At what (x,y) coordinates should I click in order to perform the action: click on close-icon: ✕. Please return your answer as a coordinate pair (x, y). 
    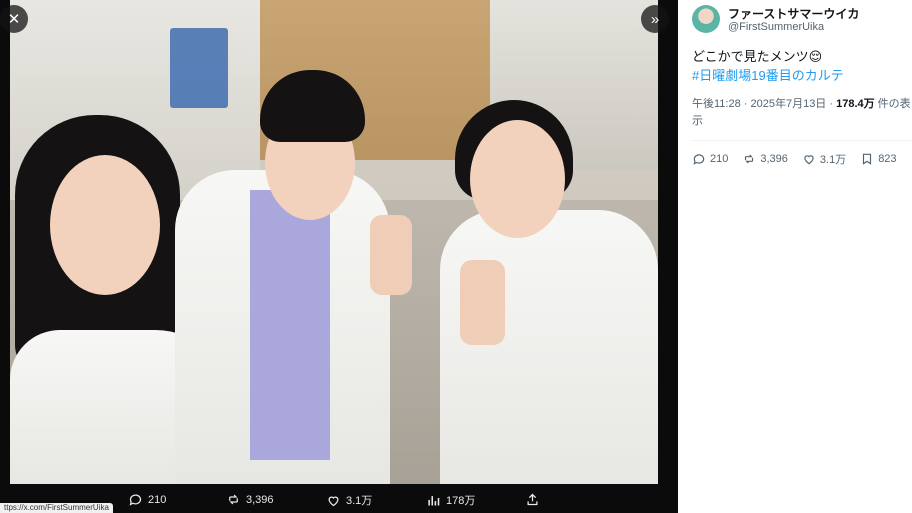
    Looking at the image, I should click on (14, 19).